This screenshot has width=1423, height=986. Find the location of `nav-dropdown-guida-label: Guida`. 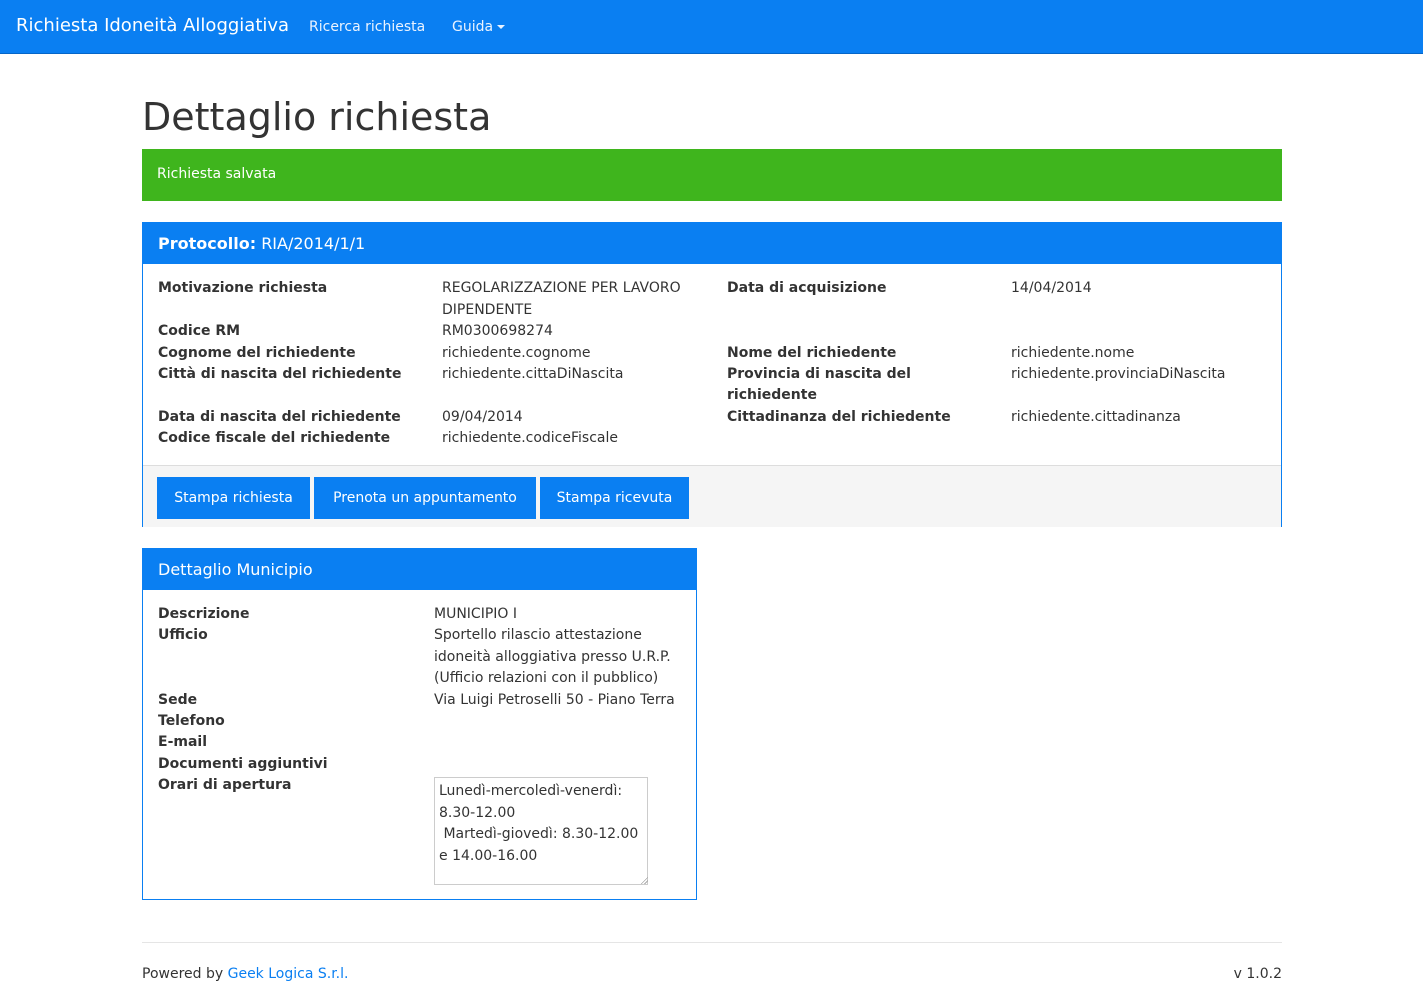

nav-dropdown-guida-label: Guida is located at coordinates (473, 27).